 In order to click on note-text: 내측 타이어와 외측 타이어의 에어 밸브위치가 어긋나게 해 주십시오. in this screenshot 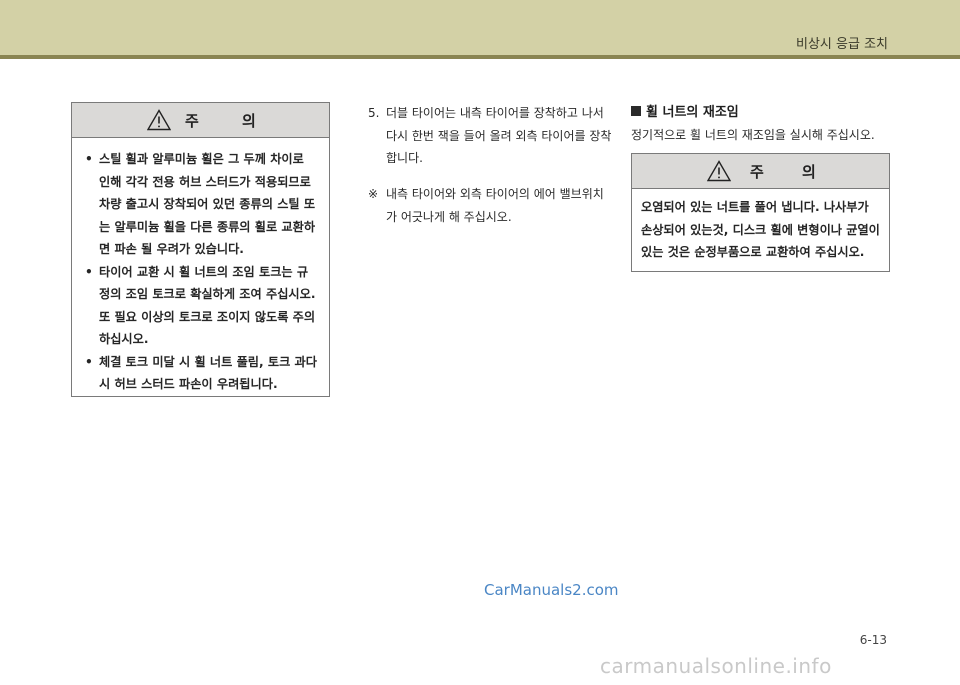, I will do `click(495, 205)`.